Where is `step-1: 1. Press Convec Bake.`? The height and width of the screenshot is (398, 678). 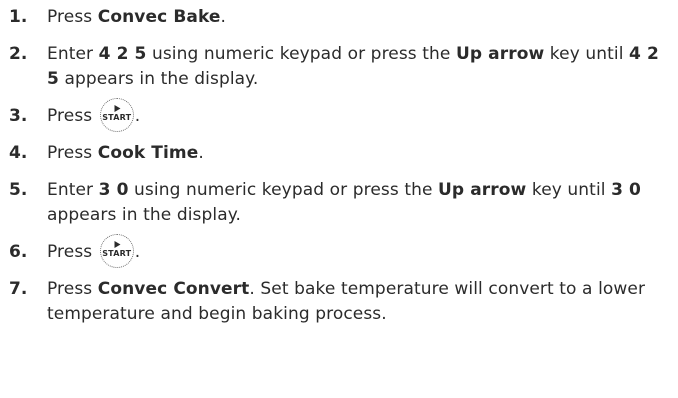 step-1: 1. Press Convec Bake. is located at coordinates (339, 17).